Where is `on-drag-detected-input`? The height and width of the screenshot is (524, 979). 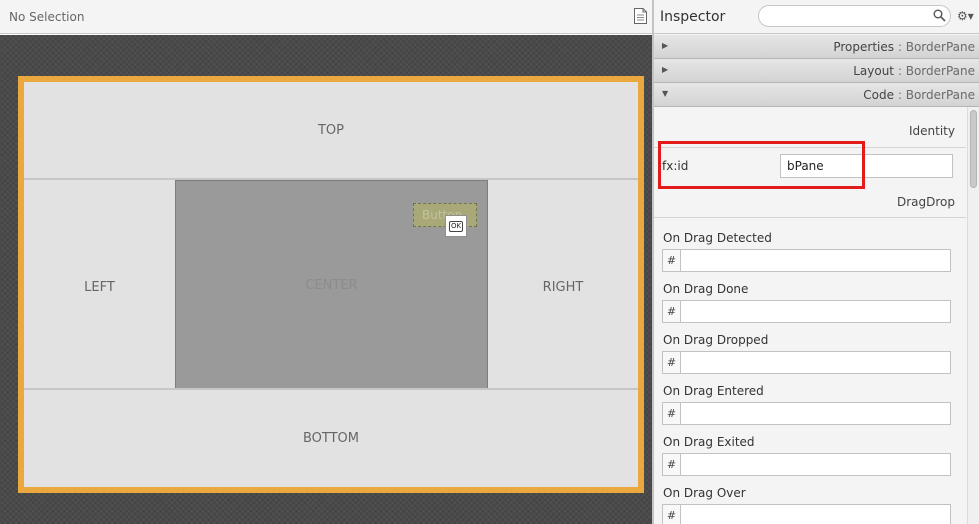
on-drag-detected-input is located at coordinates (815, 260).